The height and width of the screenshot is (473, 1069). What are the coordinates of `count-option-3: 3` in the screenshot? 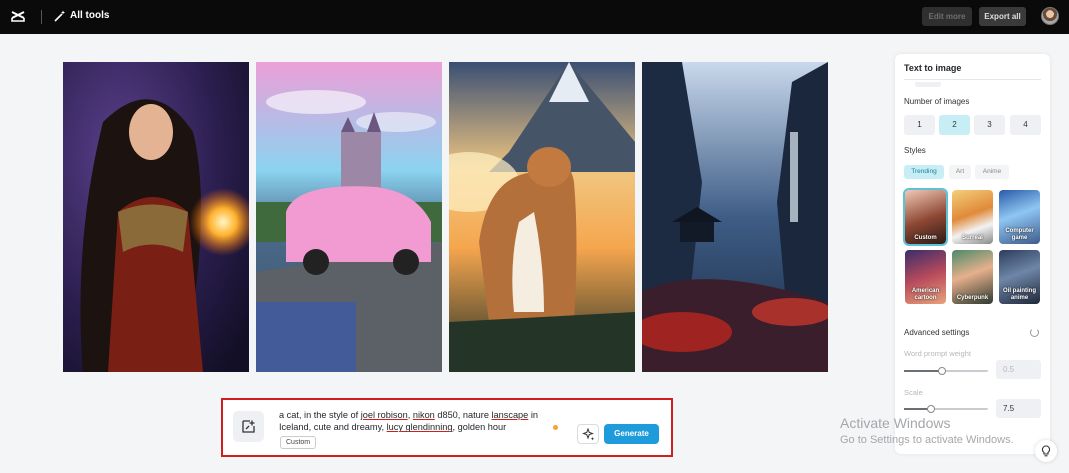 It's located at (989, 125).